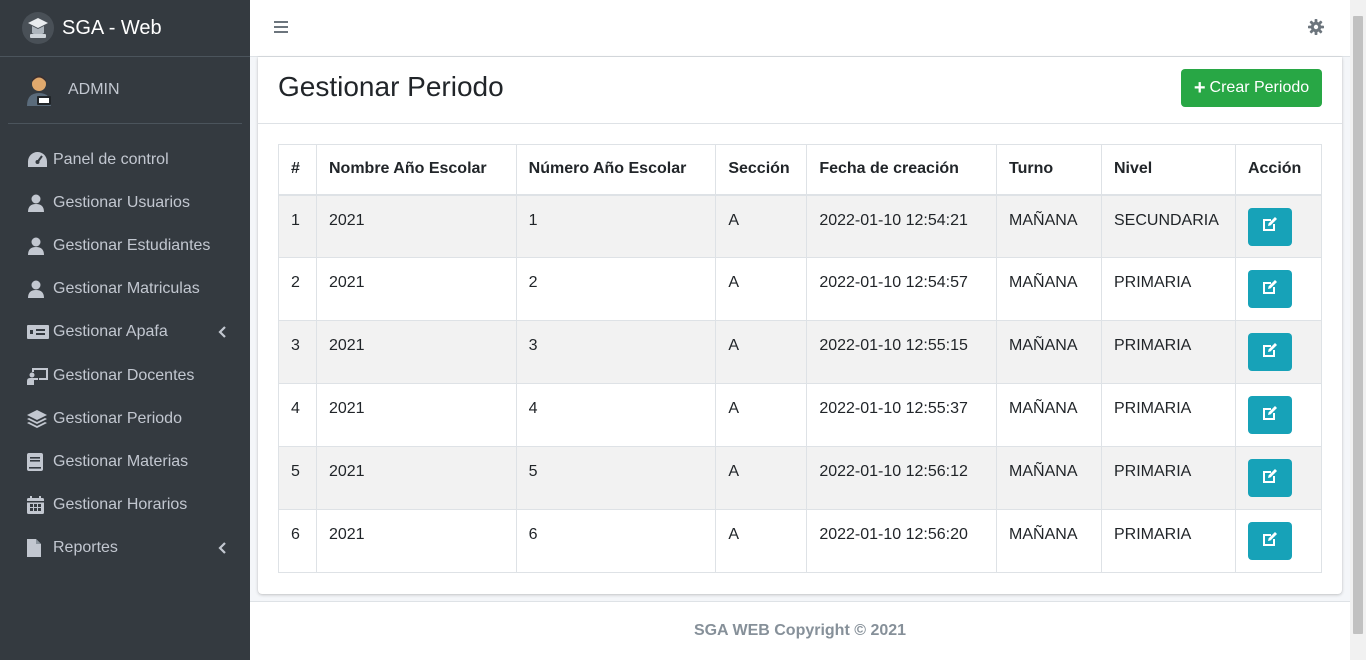  I want to click on user-name: ADMIN, so click(94, 89).